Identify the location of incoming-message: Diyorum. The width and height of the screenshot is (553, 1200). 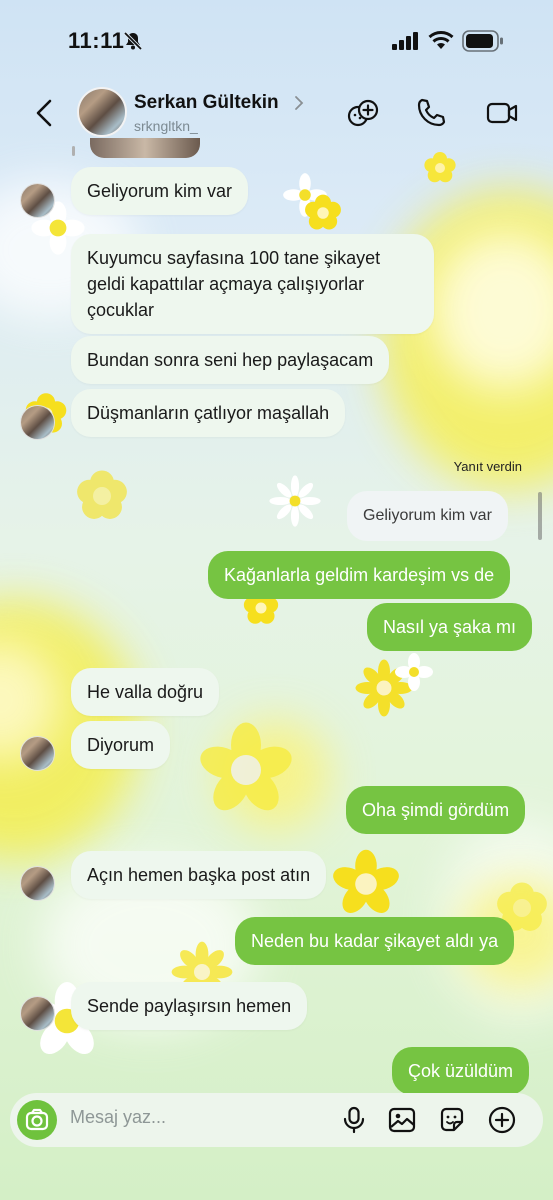
(121, 745).